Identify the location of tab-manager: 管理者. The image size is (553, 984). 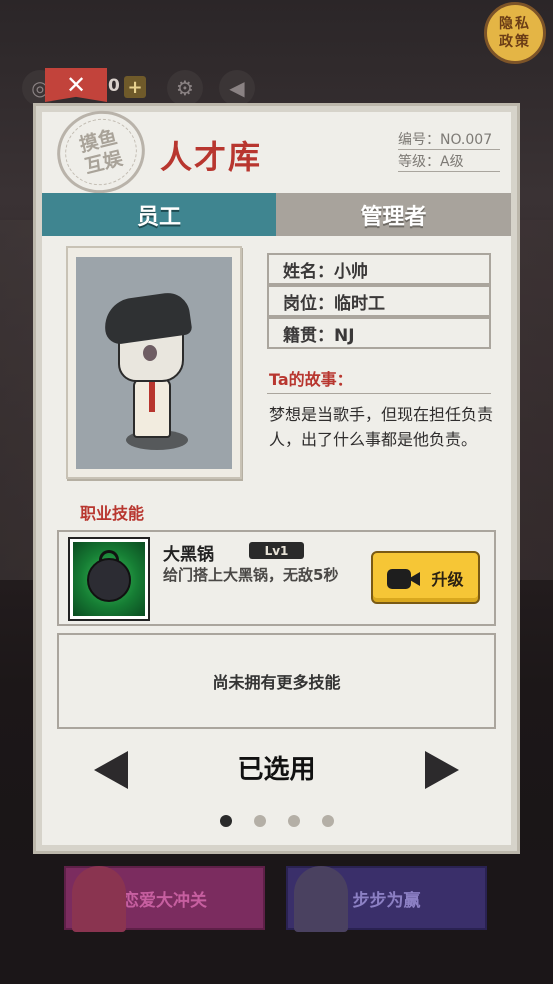
(393, 214).